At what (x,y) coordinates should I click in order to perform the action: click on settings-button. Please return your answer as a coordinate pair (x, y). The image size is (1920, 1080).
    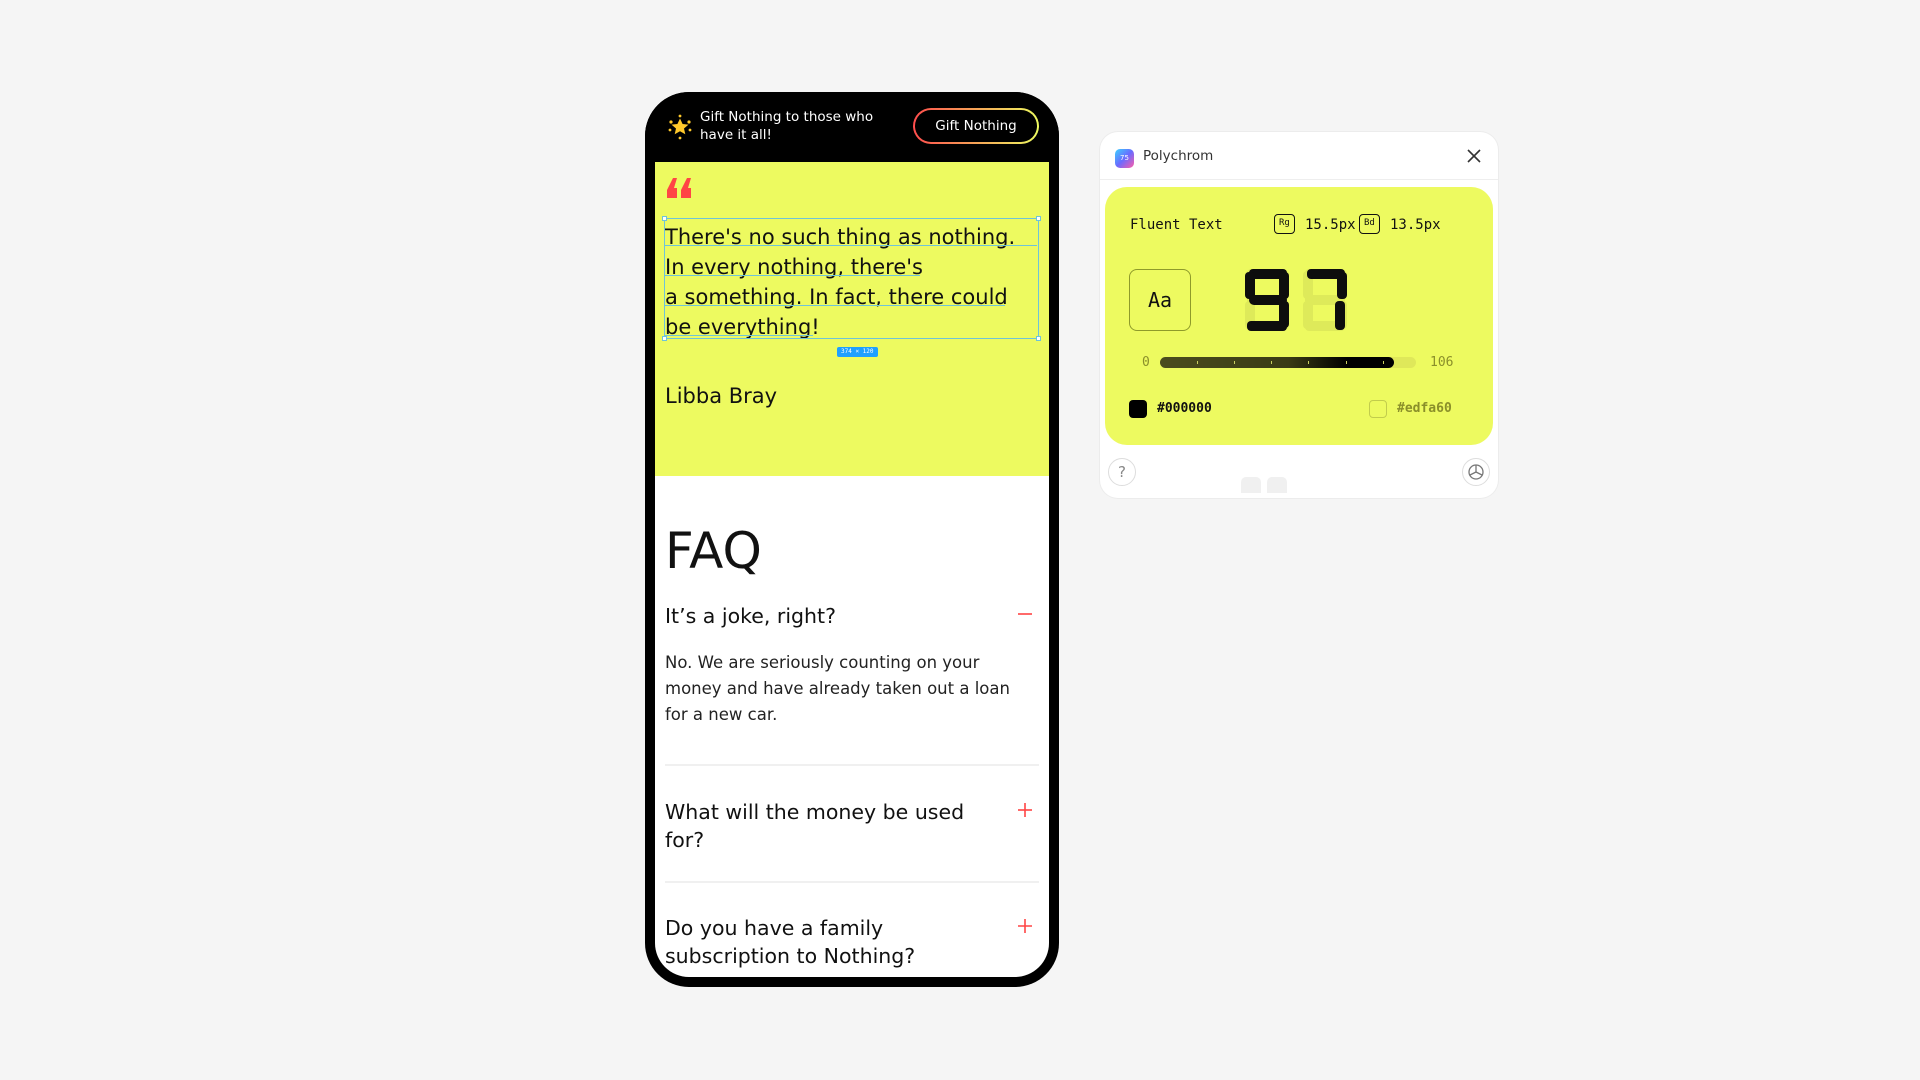
    Looking at the image, I should click on (1476, 472).